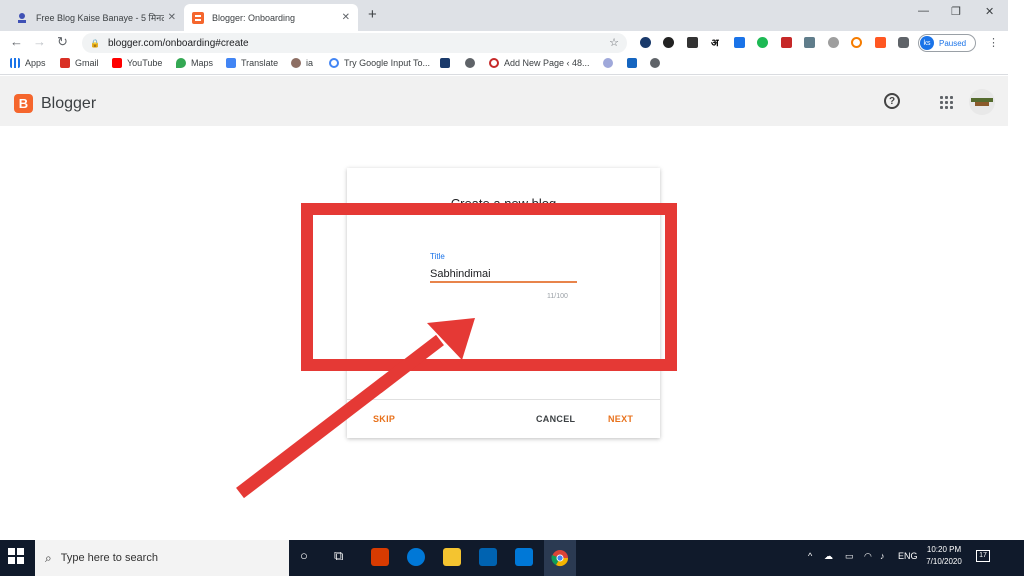 The width and height of the screenshot is (1024, 576). What do you see at coordinates (23, 103) in the screenshot?
I see `blogger-logo-icon: B` at bounding box center [23, 103].